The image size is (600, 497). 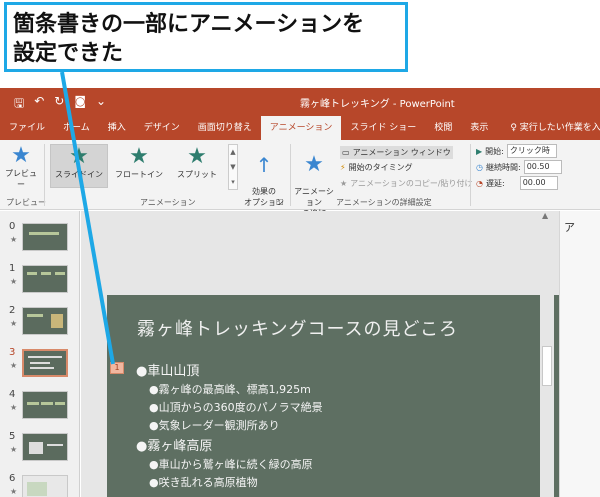 I want to click on save-icon: 🖫, so click(x=19, y=104).